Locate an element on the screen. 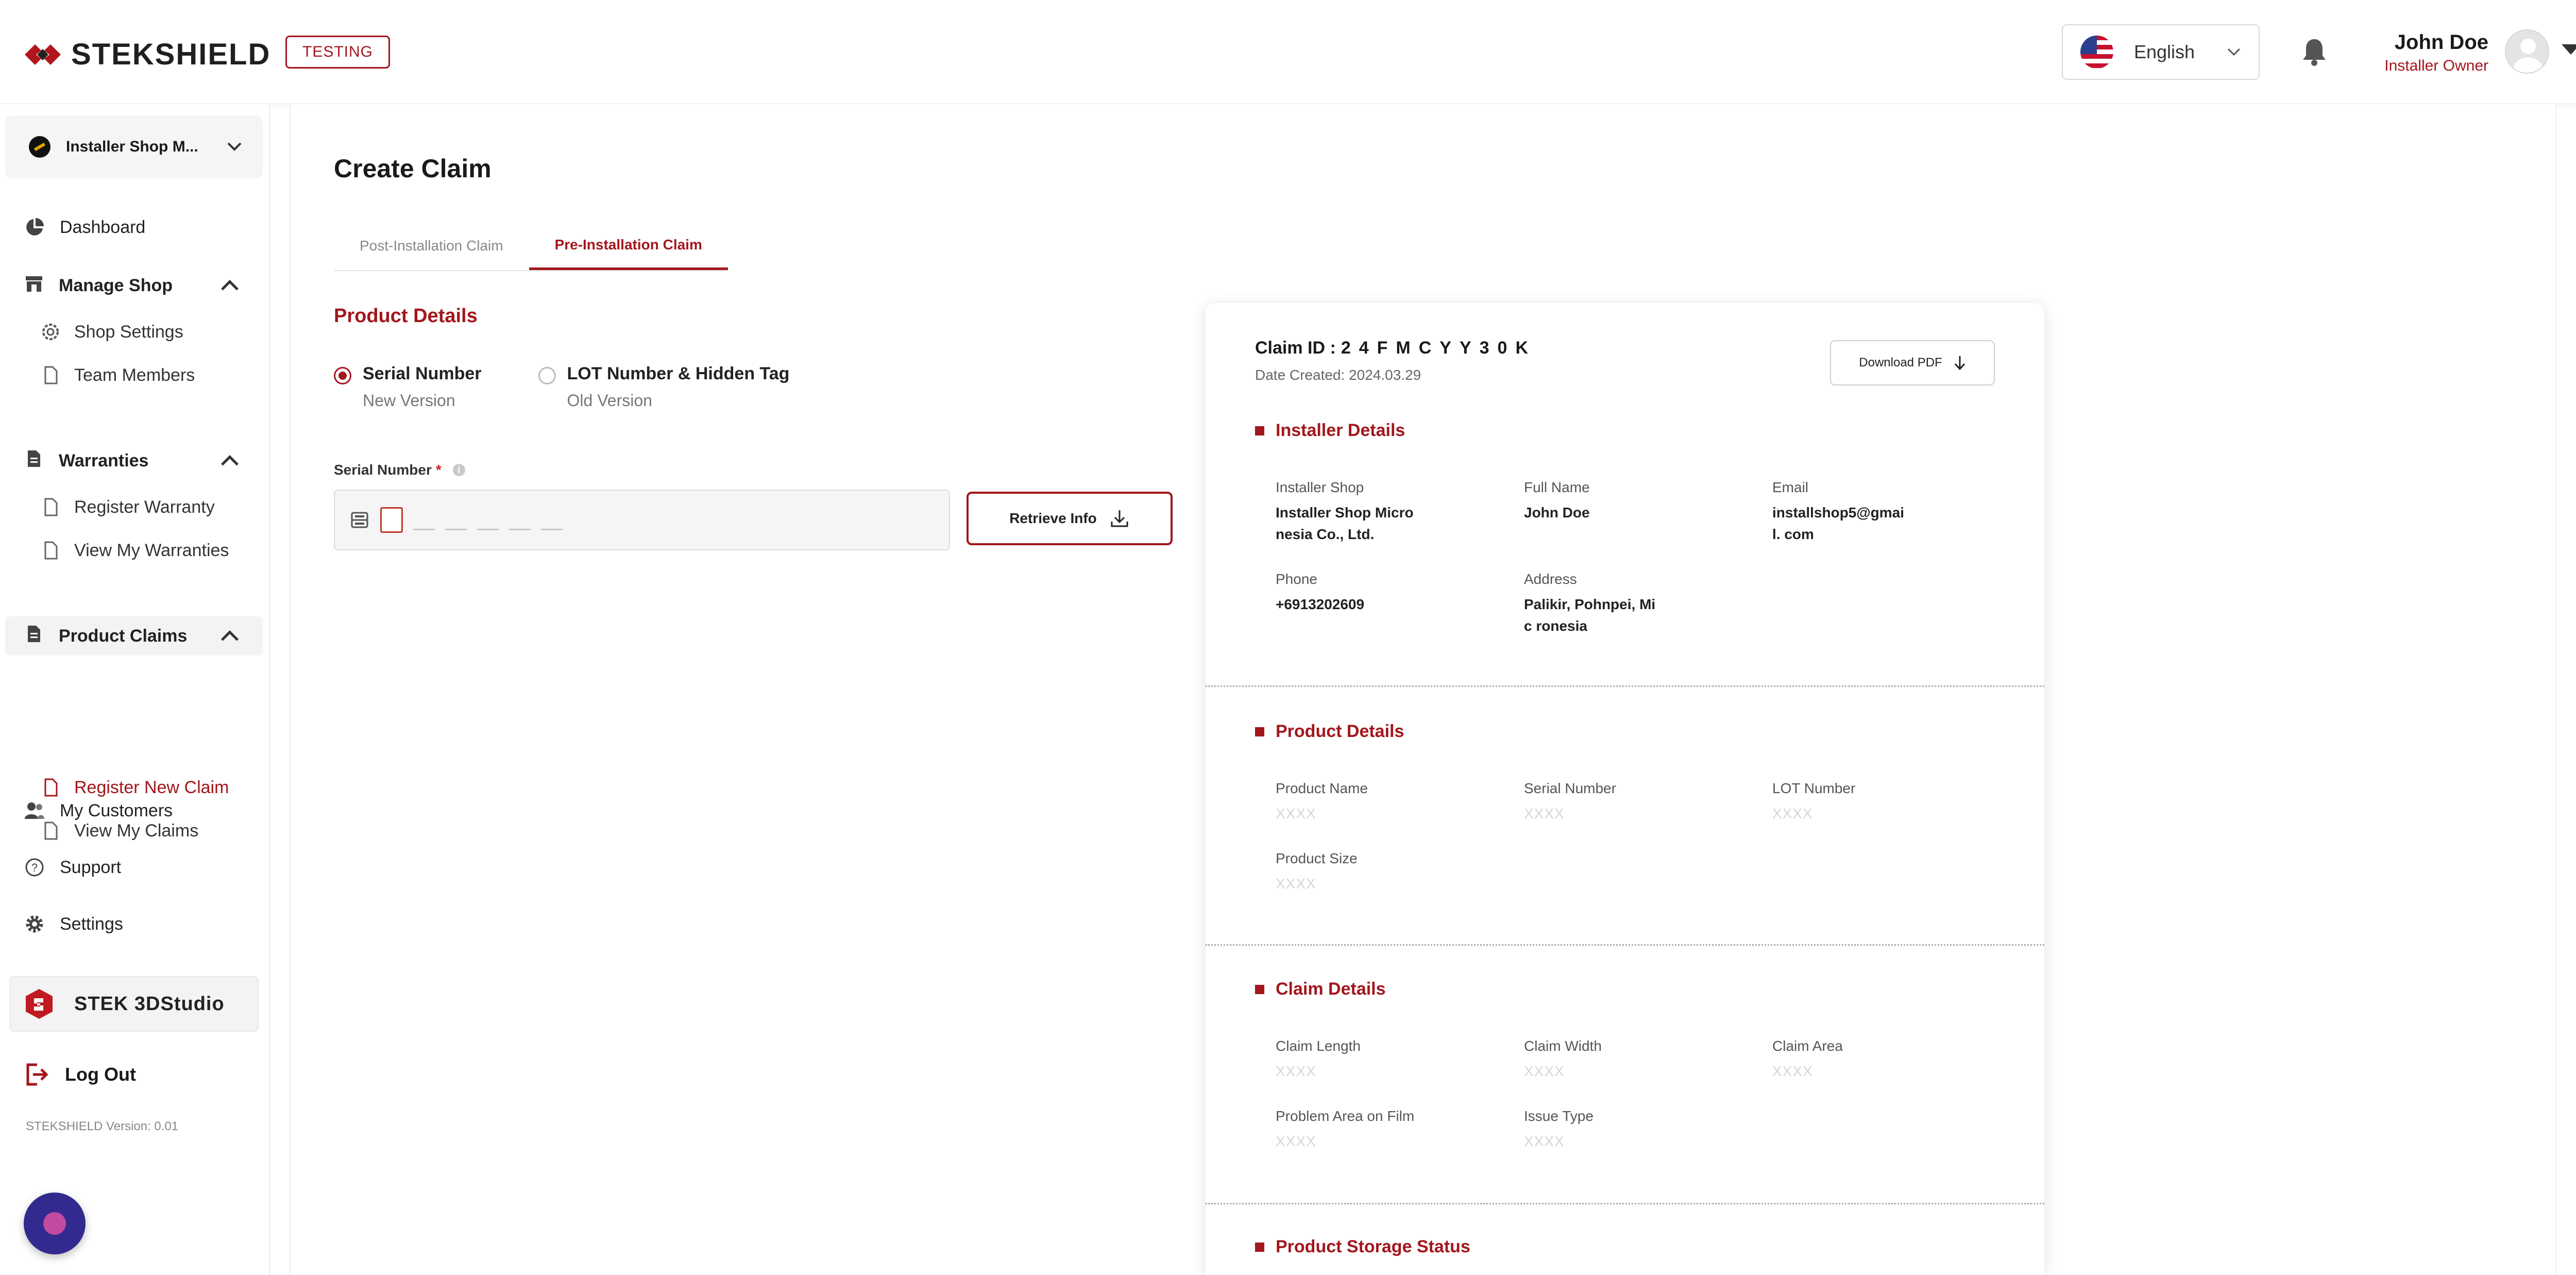 The height and width of the screenshot is (1275, 2576). page-title: Create Claim is located at coordinates (413, 168).